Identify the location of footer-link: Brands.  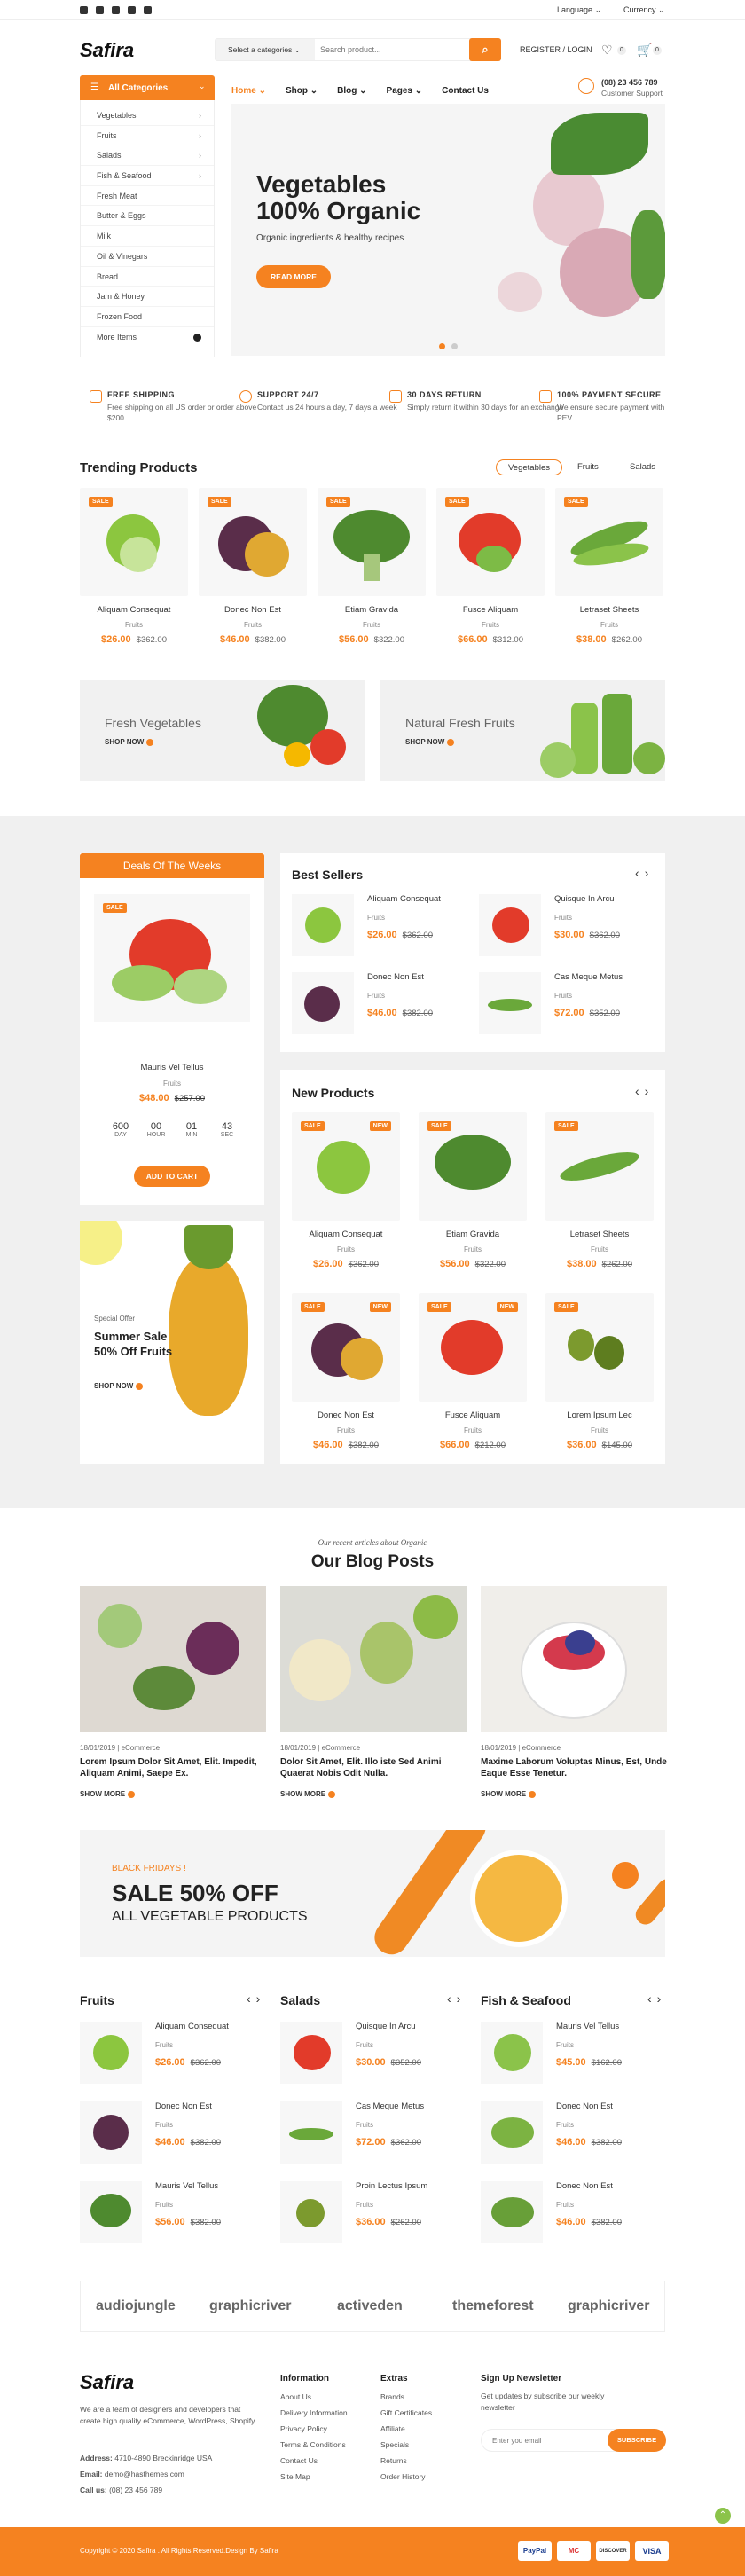
(406, 2397).